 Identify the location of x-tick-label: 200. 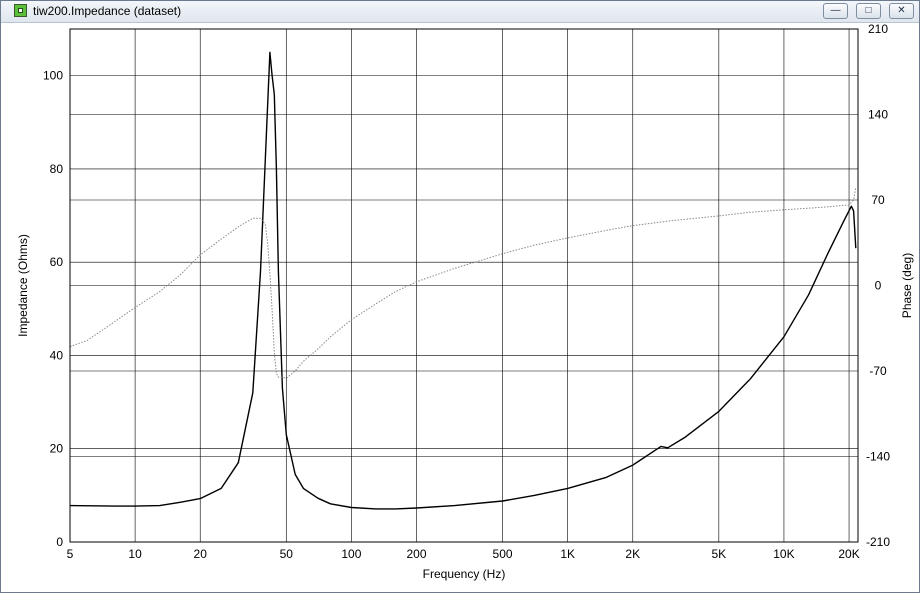
(416, 554).